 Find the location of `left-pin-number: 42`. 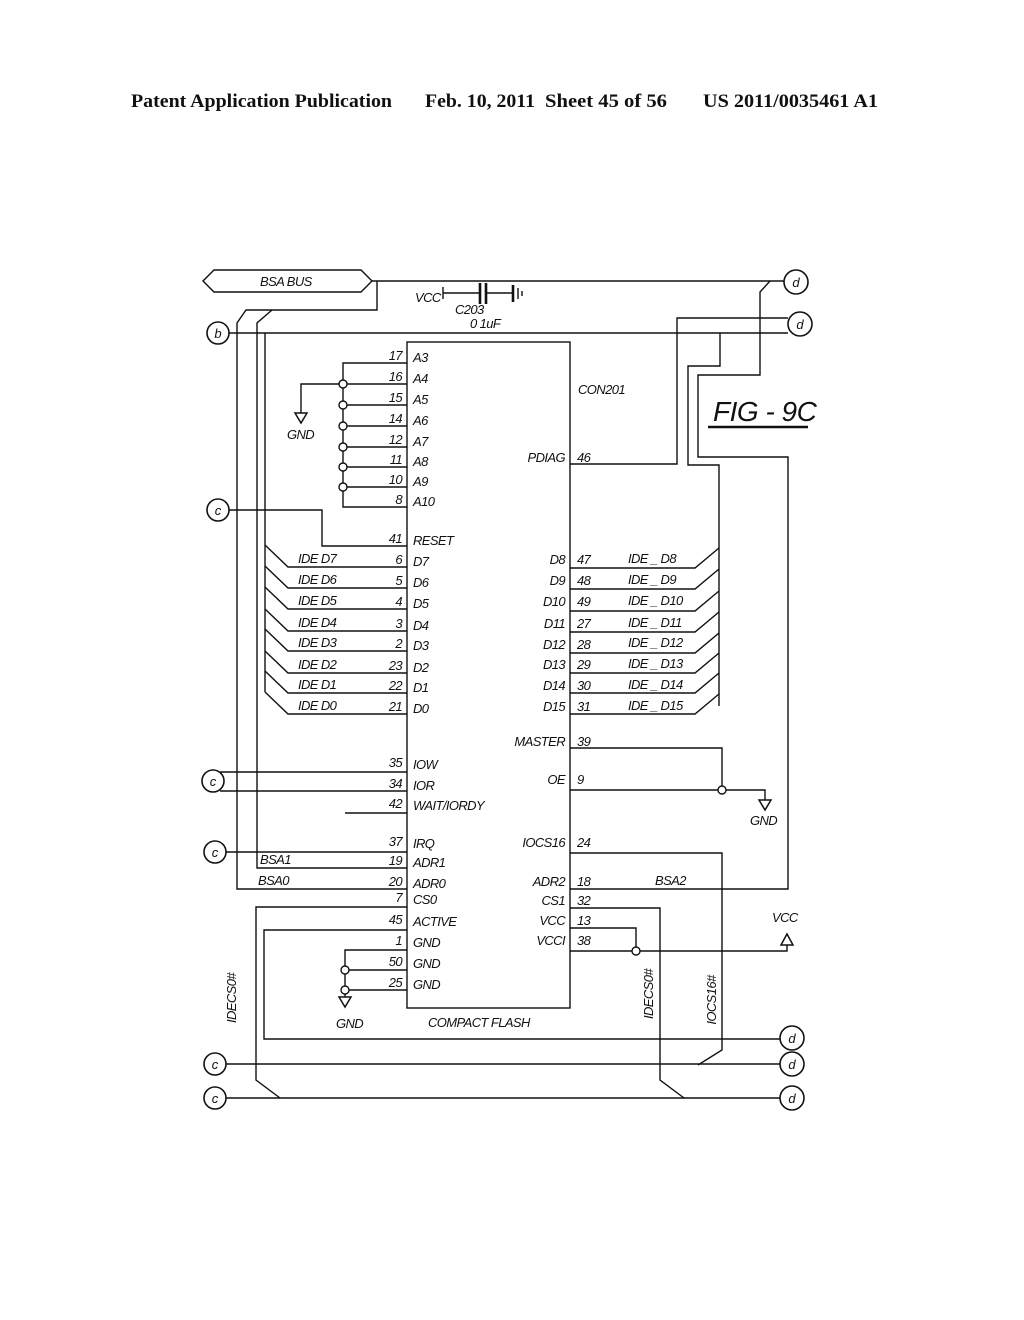

left-pin-number: 42 is located at coordinates (396, 803).